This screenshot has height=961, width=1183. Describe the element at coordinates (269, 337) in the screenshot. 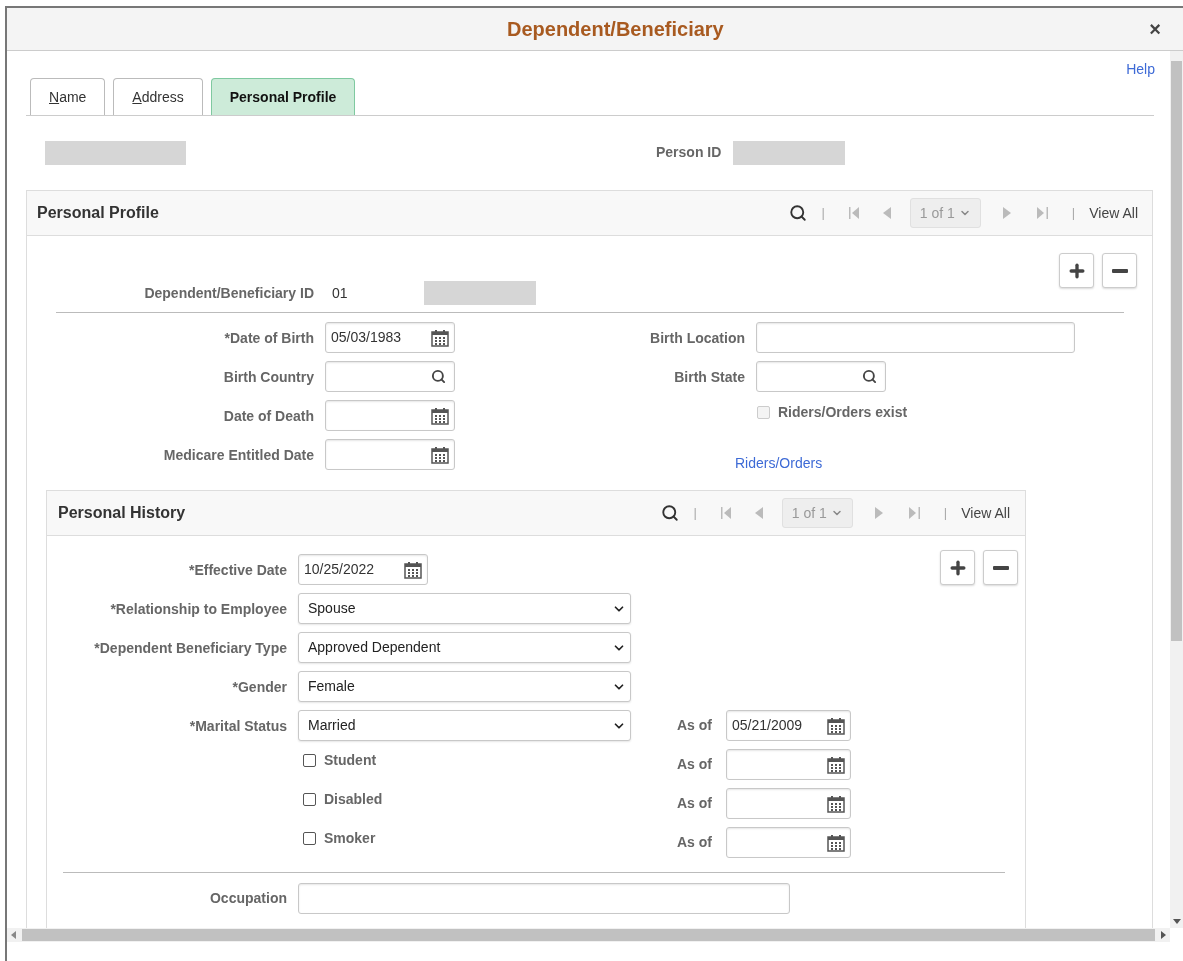

I see `field-label: *Date of Birth` at that location.